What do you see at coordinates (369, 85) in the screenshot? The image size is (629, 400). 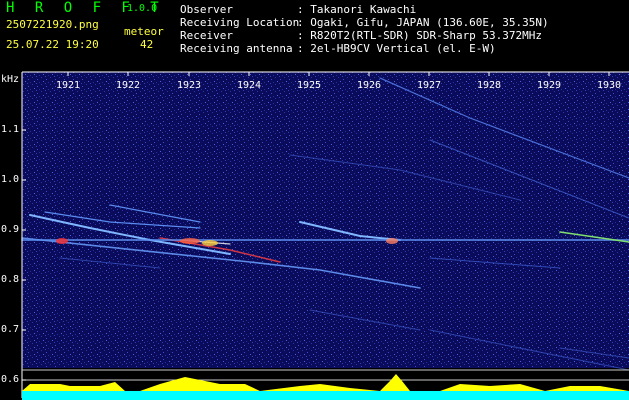 I see `x-tick-label: 1926` at bounding box center [369, 85].